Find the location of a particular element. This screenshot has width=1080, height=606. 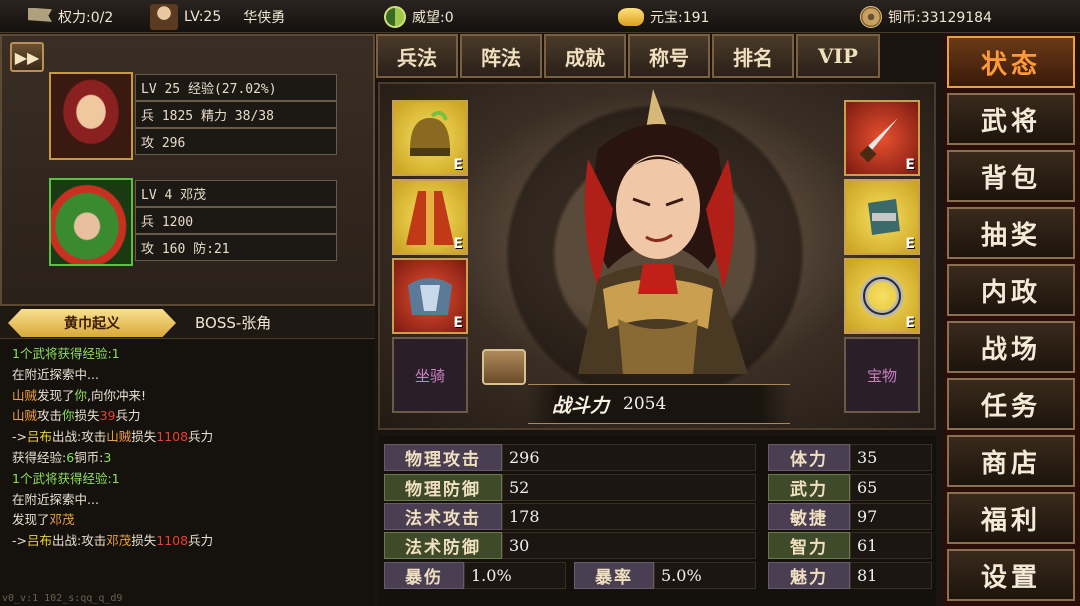

equip-slot-weapon: E is located at coordinates (882, 138).